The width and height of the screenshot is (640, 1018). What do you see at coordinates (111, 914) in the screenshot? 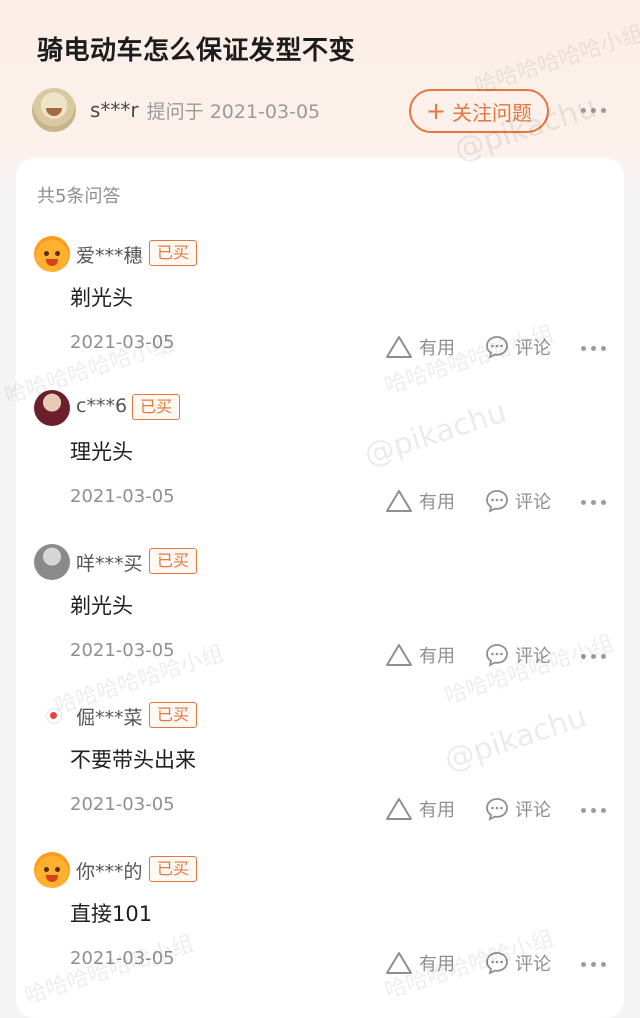
I see `answer-text: 直接101` at bounding box center [111, 914].